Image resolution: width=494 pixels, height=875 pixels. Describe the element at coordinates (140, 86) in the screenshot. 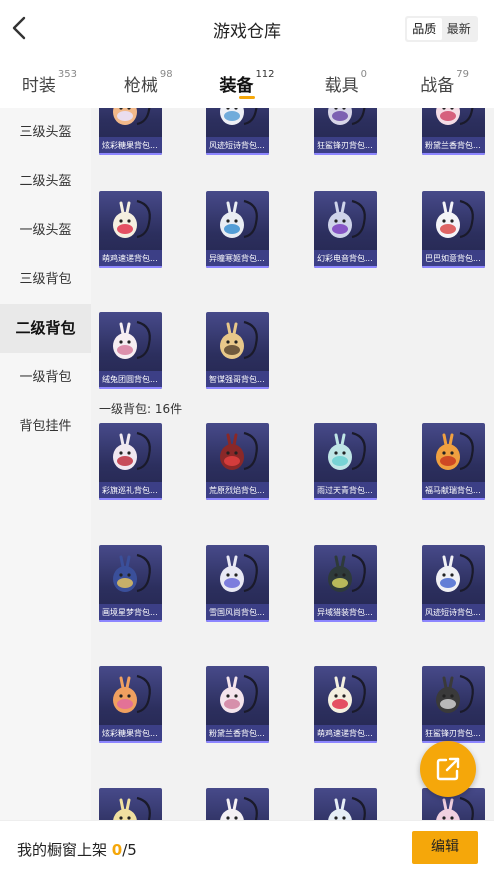

I see `tab-label: 枪械` at that location.